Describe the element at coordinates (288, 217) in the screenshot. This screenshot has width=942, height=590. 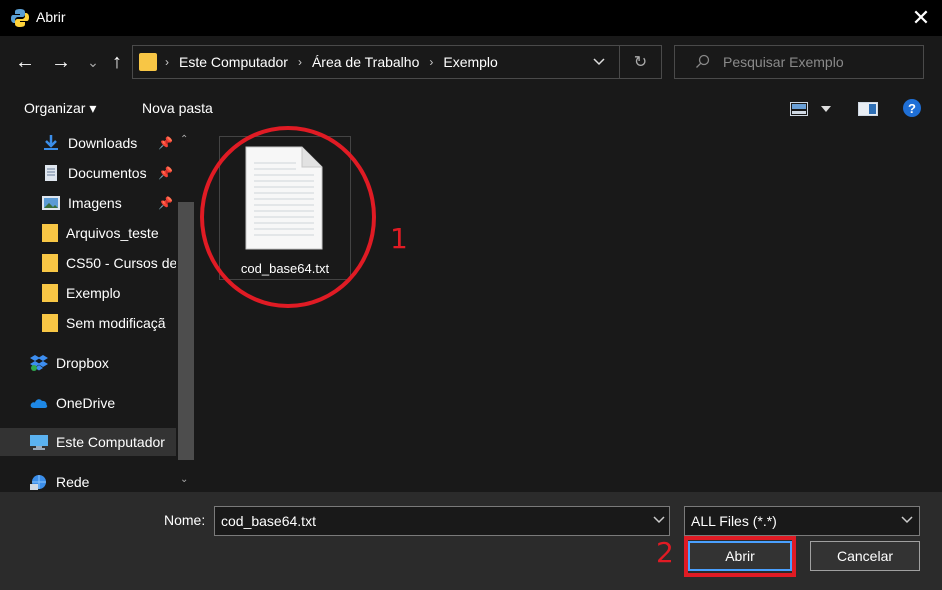
I see `annotation-circle` at that location.